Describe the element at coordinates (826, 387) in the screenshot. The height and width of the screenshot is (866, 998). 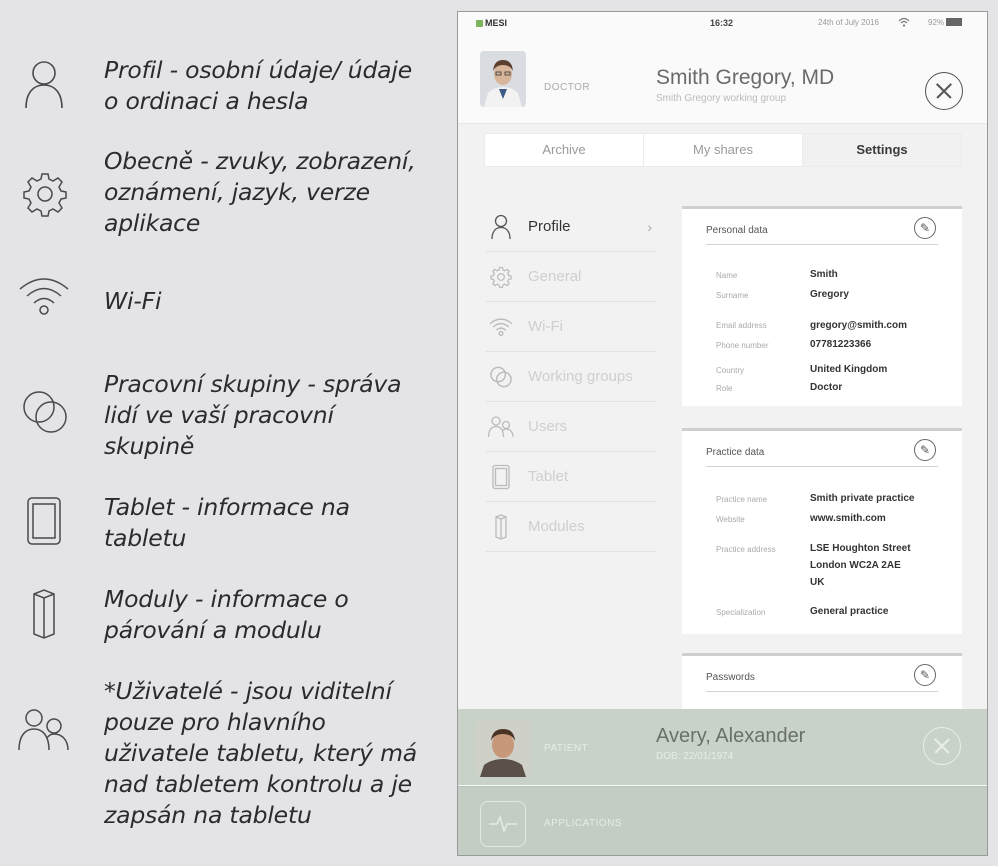
I see `field-value: Doctor` at that location.